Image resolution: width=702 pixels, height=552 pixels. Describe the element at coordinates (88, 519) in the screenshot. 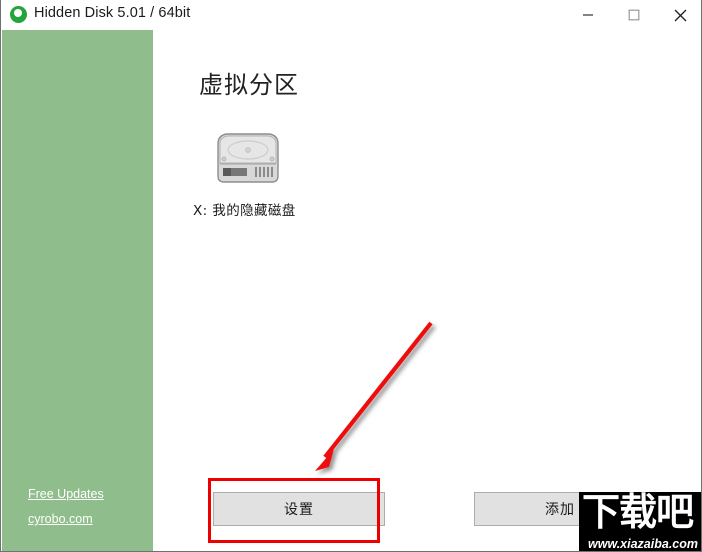

I see `cyrobo-link: cyrobo.com` at that location.